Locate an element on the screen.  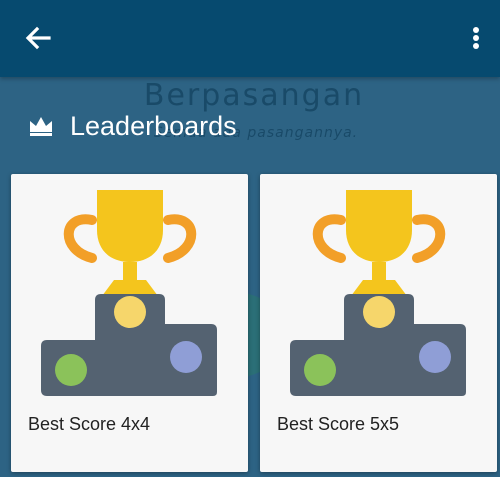
more-vertical-icon is located at coordinates (476, 38).